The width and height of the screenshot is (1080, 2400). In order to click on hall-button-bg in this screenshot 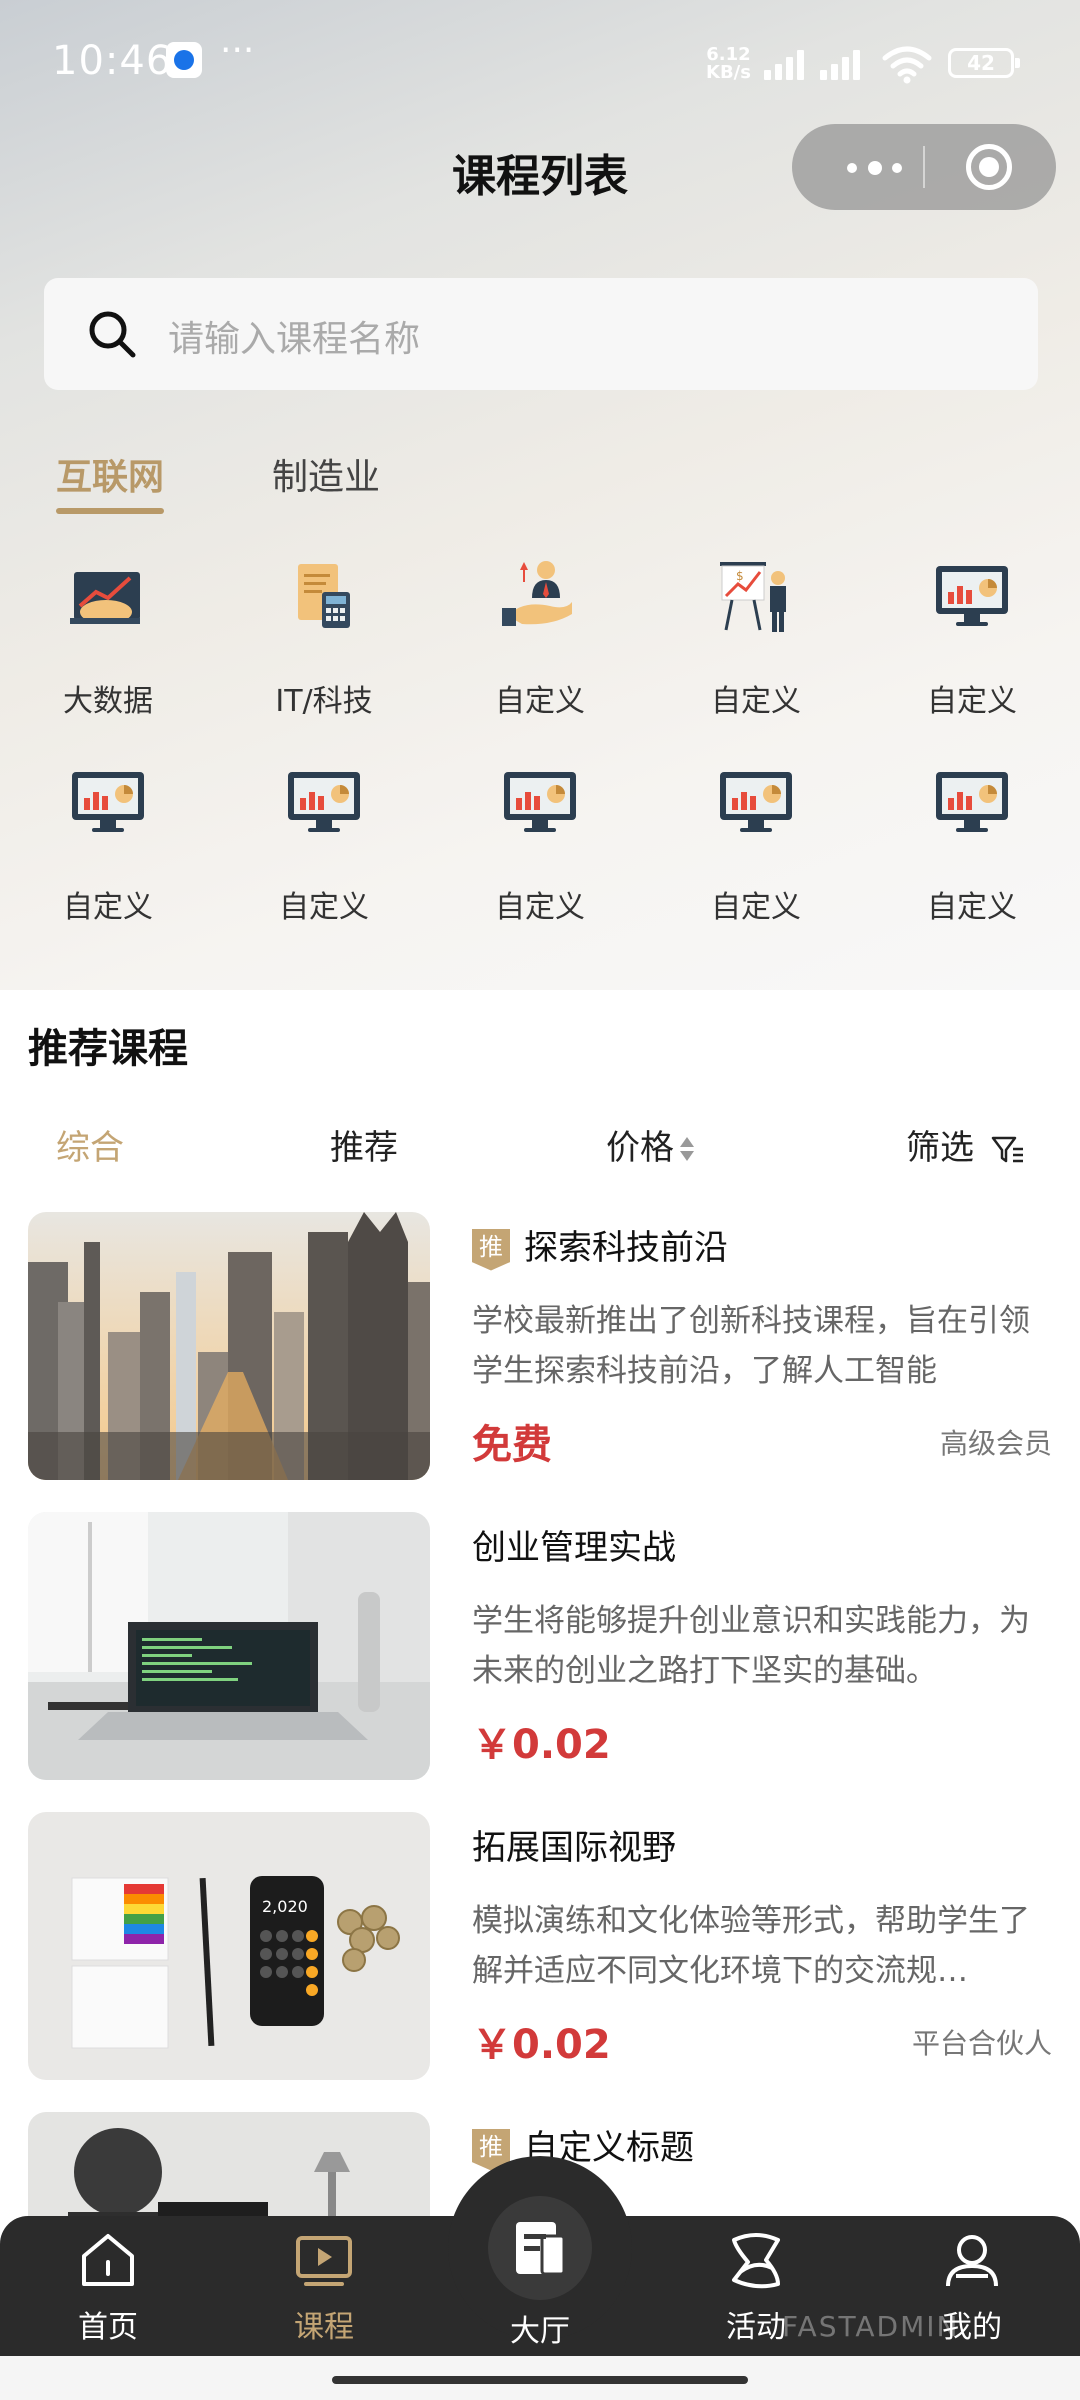, I will do `click(540, 2248)`.